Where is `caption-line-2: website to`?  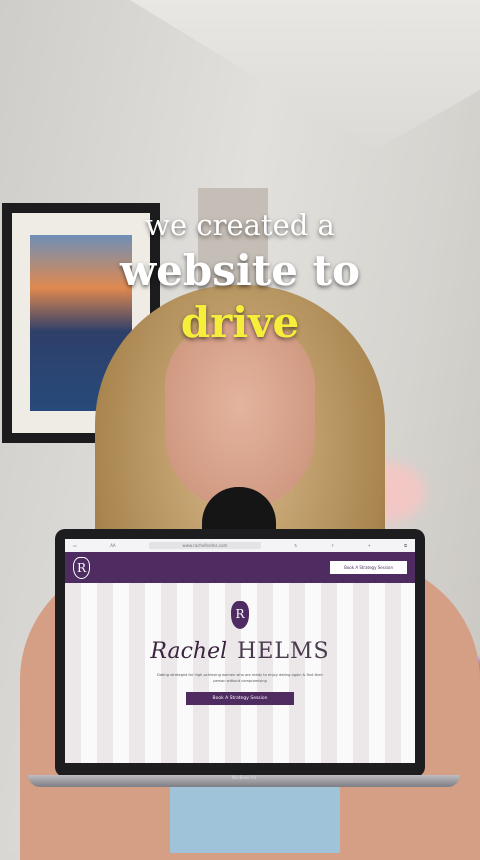
caption-line-2: website to is located at coordinates (239, 270).